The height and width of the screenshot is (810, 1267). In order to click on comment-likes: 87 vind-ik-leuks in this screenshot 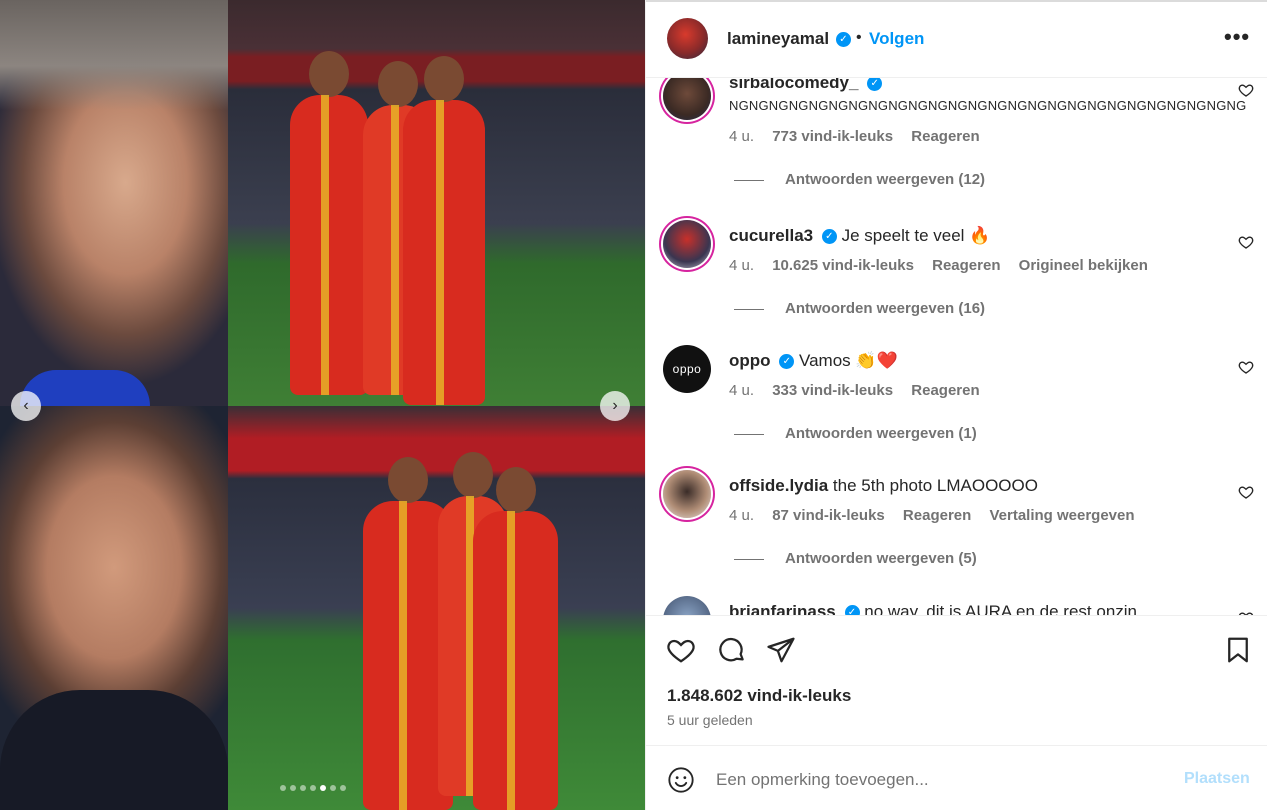, I will do `click(828, 515)`.